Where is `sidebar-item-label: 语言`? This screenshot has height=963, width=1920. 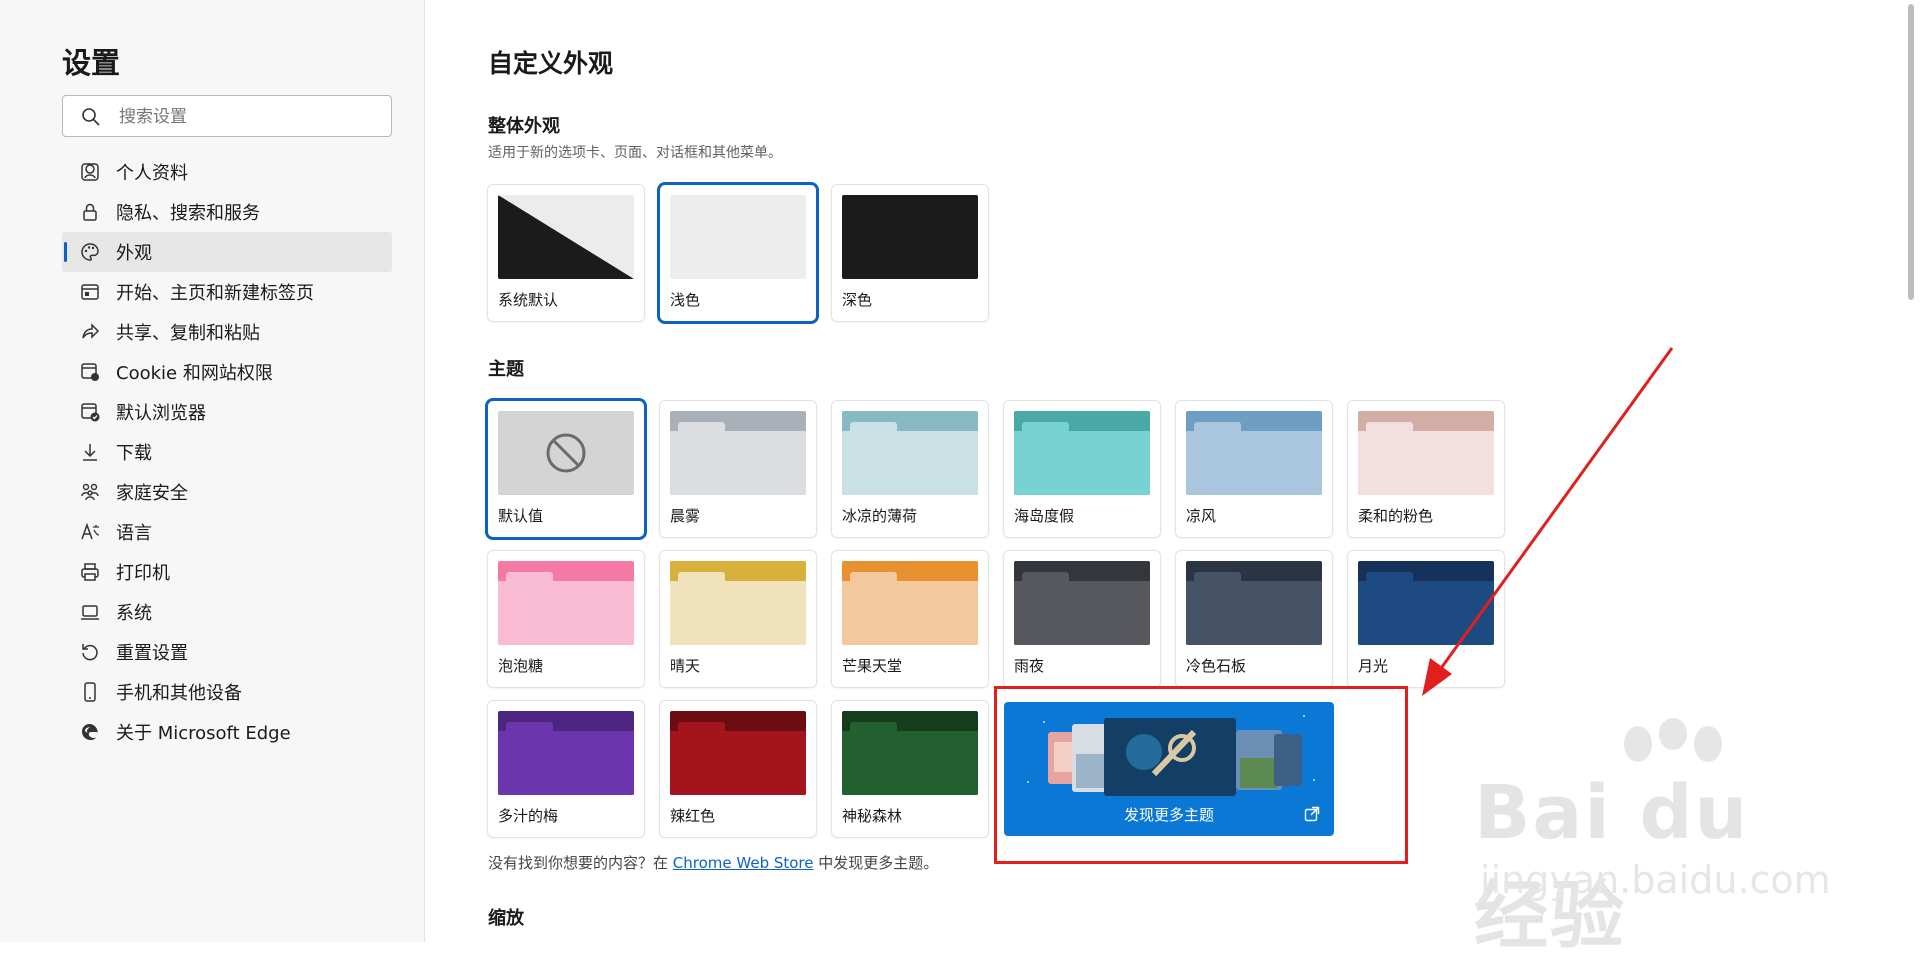 sidebar-item-label: 语言 is located at coordinates (134, 533).